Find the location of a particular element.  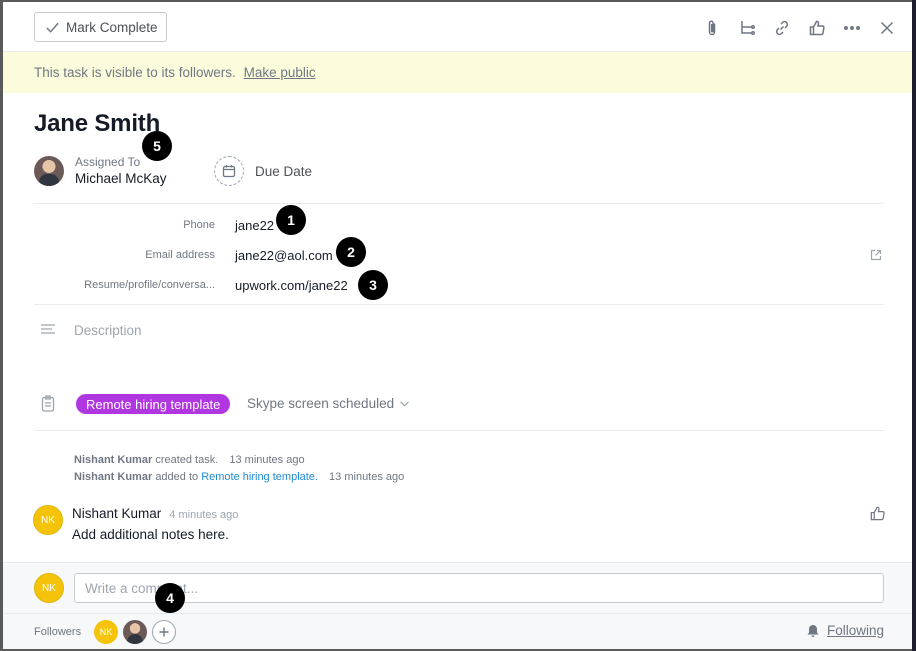

assignee-avatar is located at coordinates (49, 170).